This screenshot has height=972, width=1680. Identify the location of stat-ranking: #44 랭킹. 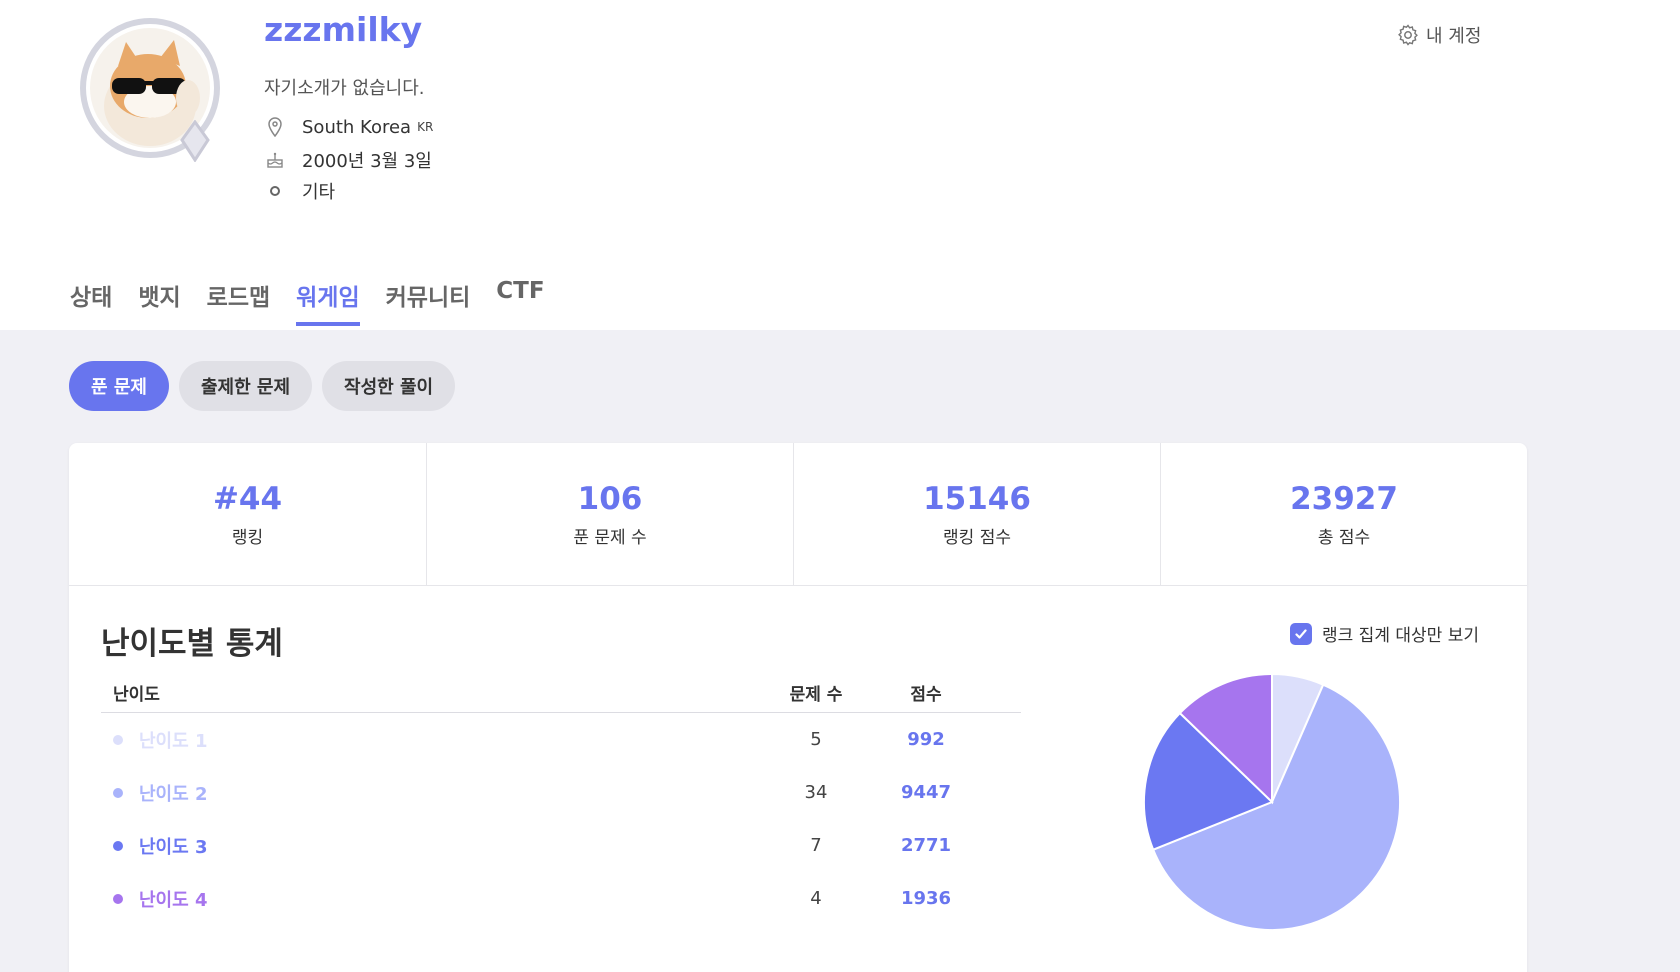
(248, 514).